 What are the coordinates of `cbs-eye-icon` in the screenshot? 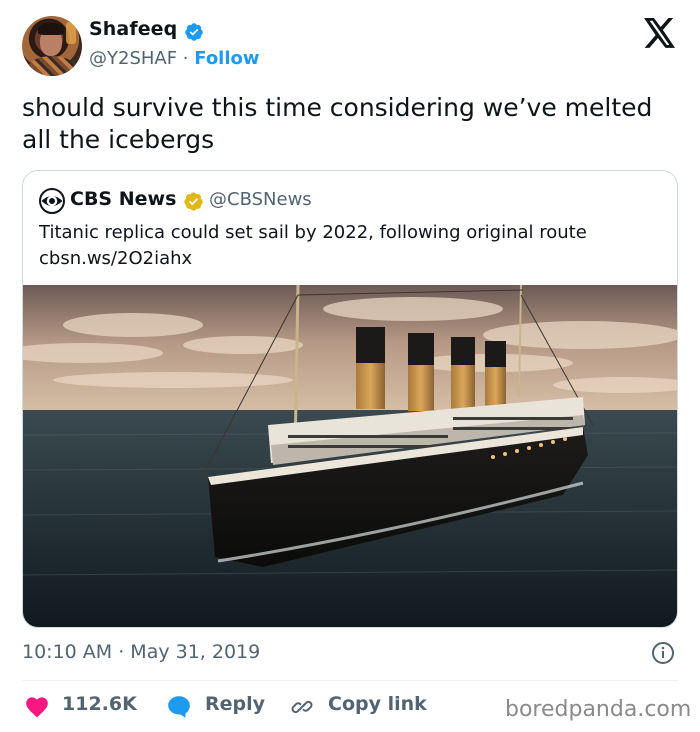 It's located at (52, 201).